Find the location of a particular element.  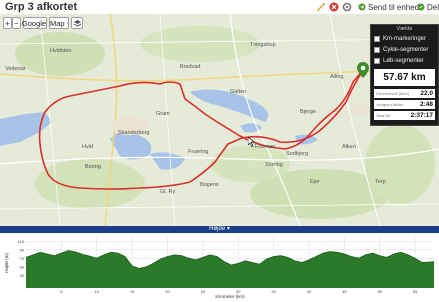

layers-icon is located at coordinates (77, 23).